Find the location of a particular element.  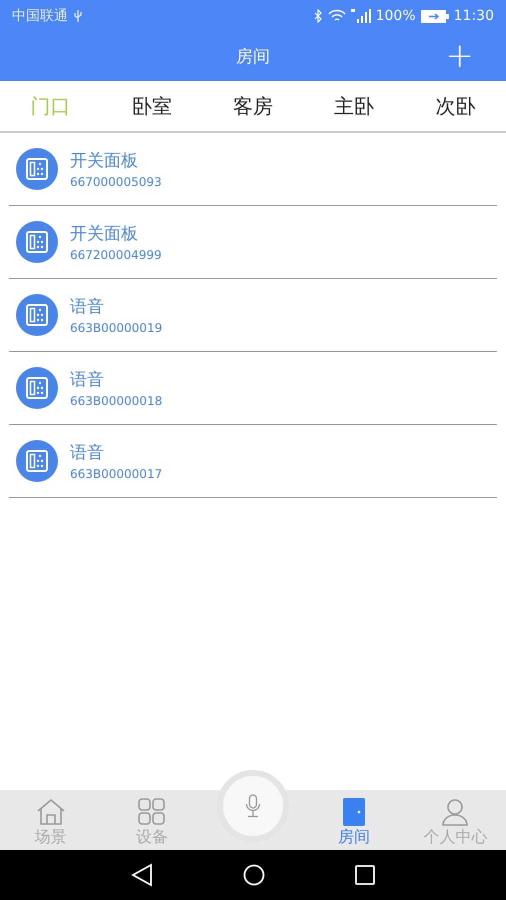

grid-icon is located at coordinates (152, 812).